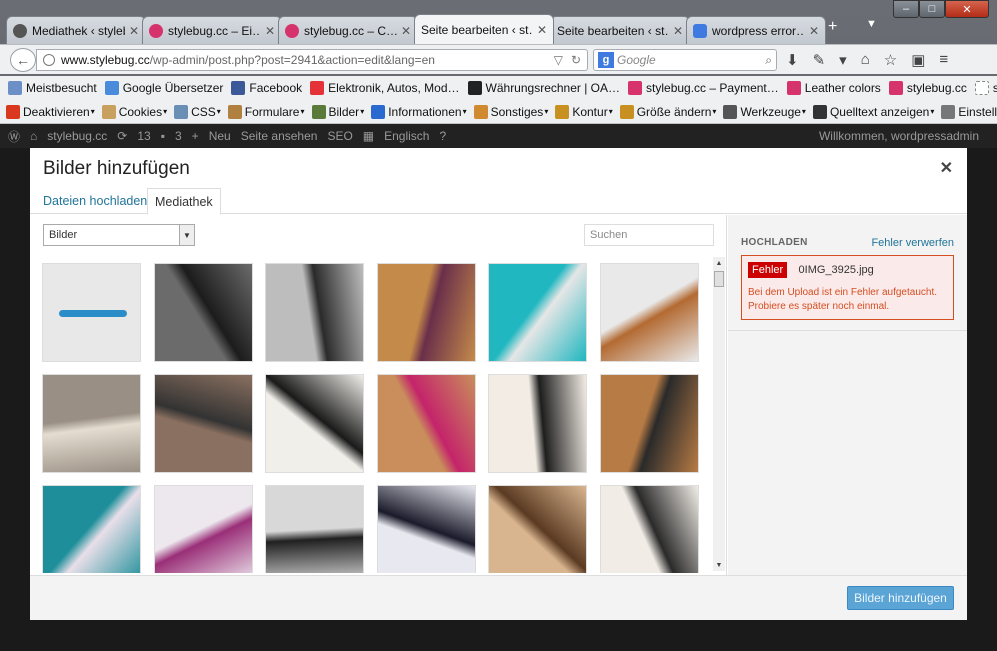  Describe the element at coordinates (279, 136) in the screenshot. I see `wp-view-link: Seite ansehen` at that location.